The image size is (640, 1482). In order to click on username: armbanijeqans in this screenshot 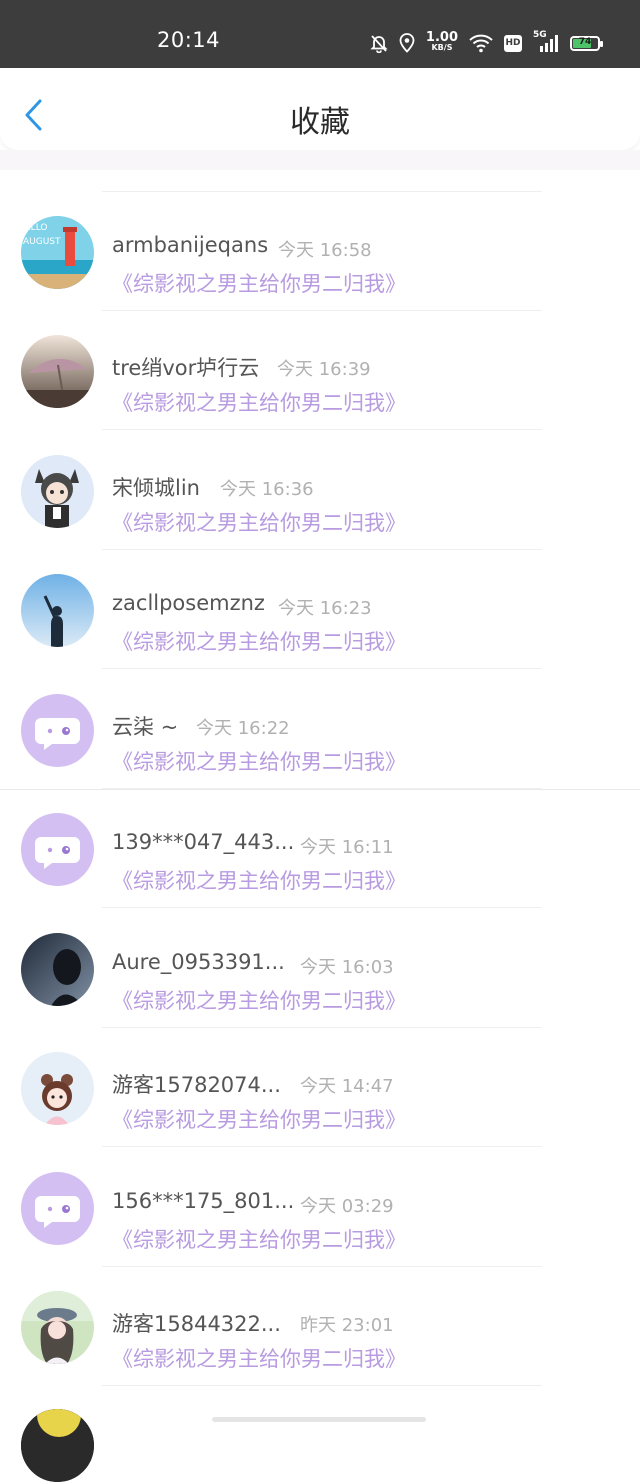, I will do `click(190, 245)`.